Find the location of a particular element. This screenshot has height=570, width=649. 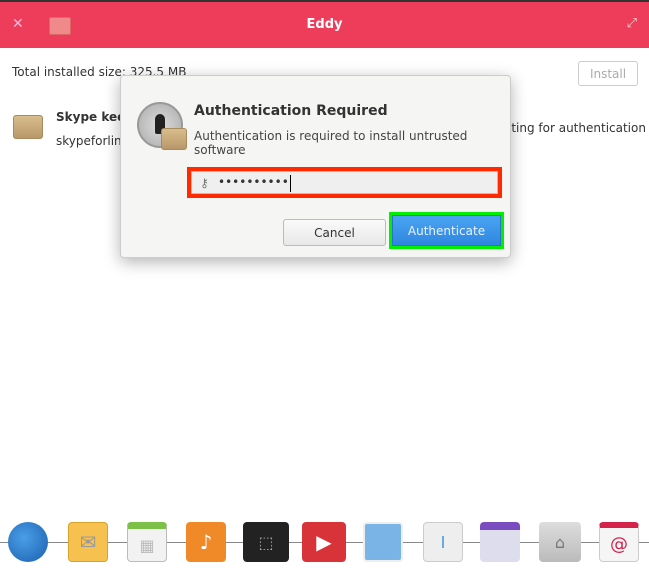

package-icon is located at coordinates (28, 127).